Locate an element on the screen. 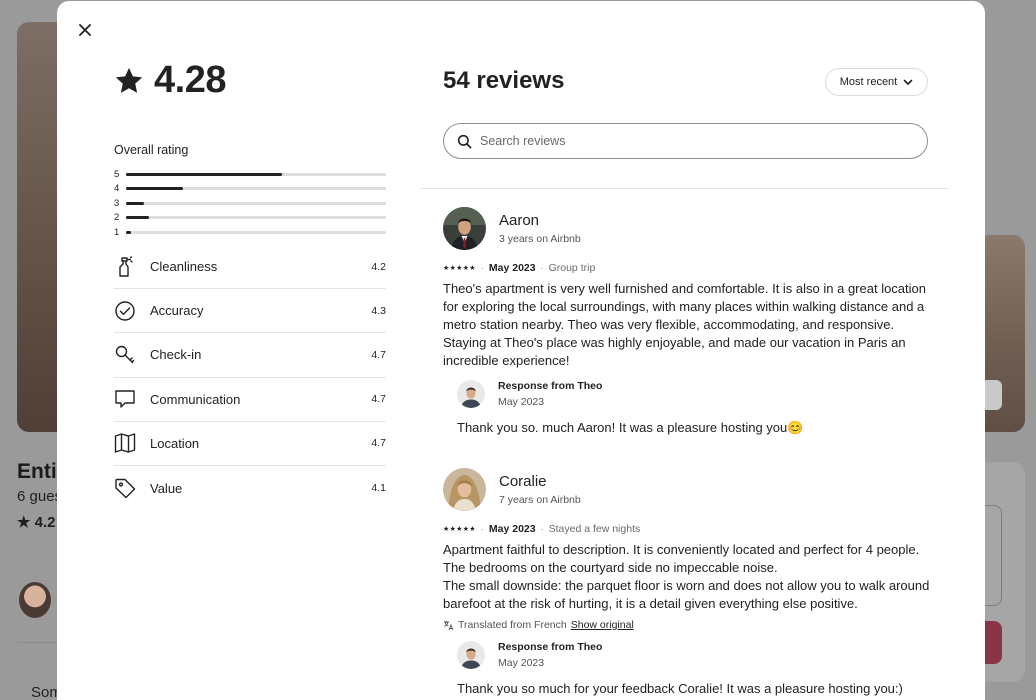 The width and height of the screenshot is (1036, 700). category-accuracy: Accuracy 4.3 is located at coordinates (250, 311).